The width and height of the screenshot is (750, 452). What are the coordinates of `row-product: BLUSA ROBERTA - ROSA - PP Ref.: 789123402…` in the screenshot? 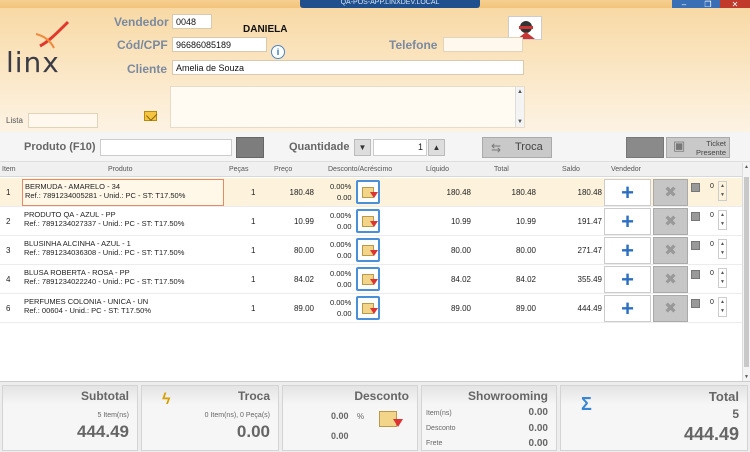 It's located at (123, 279).